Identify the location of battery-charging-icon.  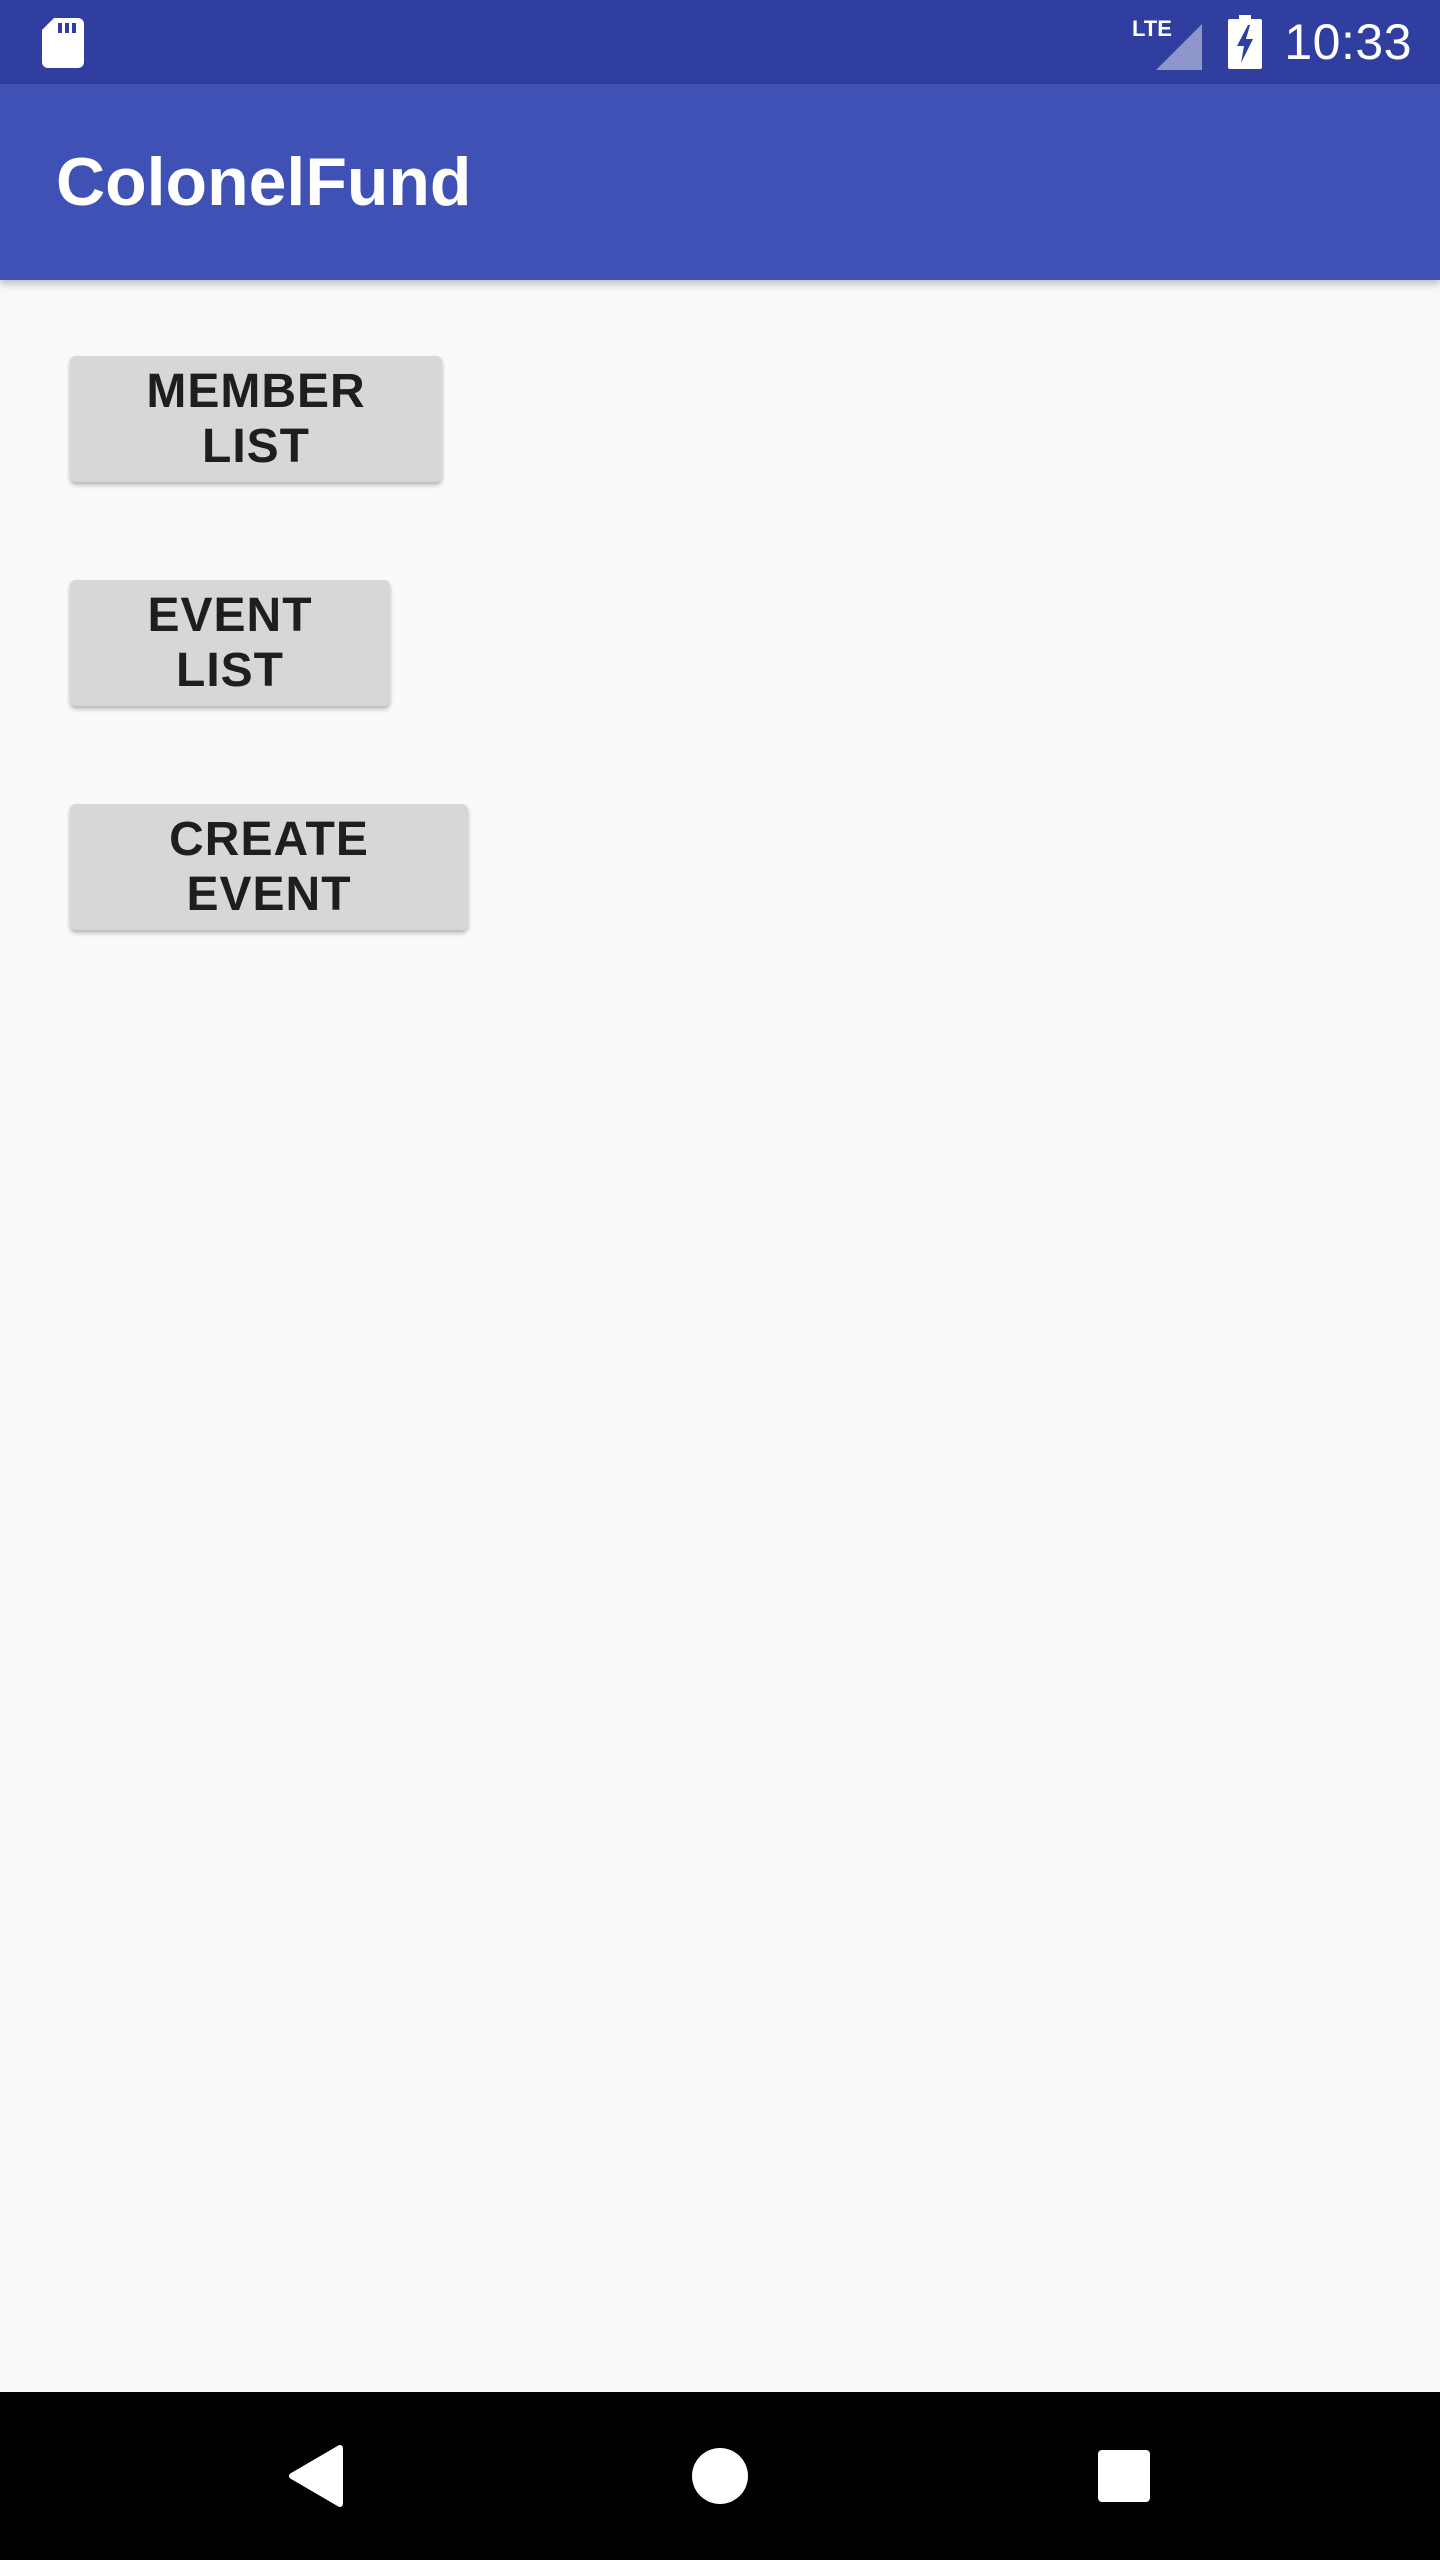
(1245, 42).